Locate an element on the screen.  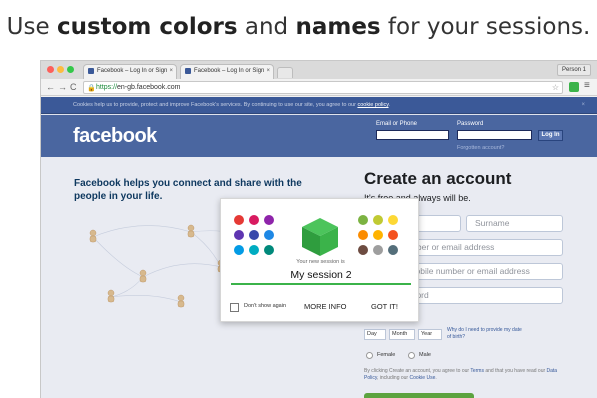
cookie-text-end: . is located at coordinates (389, 105).